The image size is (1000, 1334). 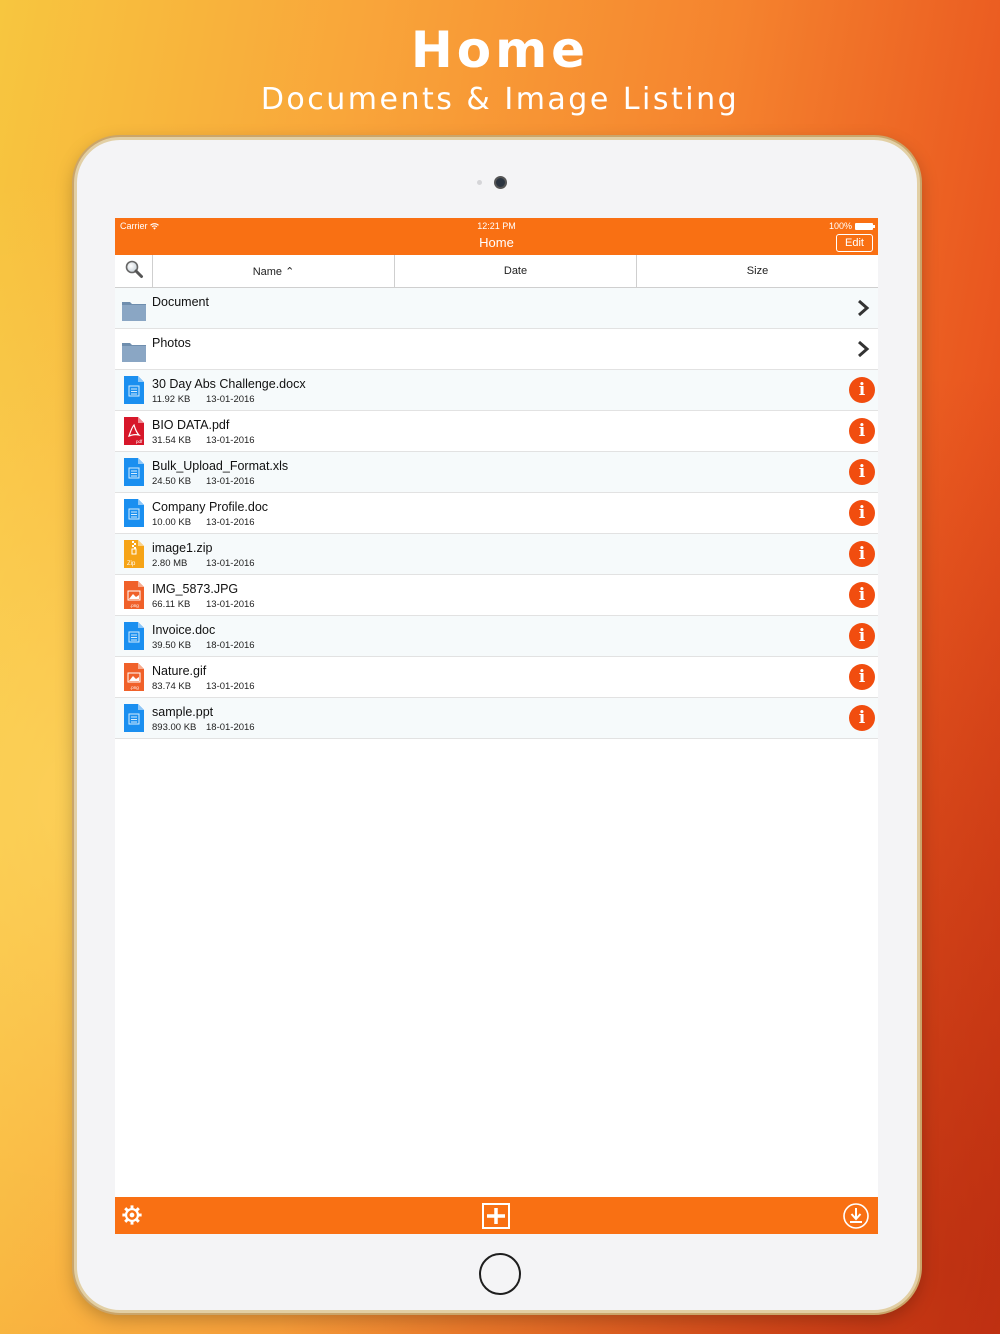 I want to click on file-row: Zip image1.zip 2.80 MB 13-01-2016 i, so click(x=496, y=554).